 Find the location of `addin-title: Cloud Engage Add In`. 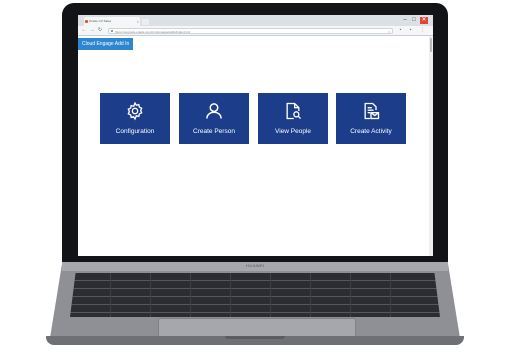

addin-title: Cloud Engage Add In is located at coordinates (106, 44).